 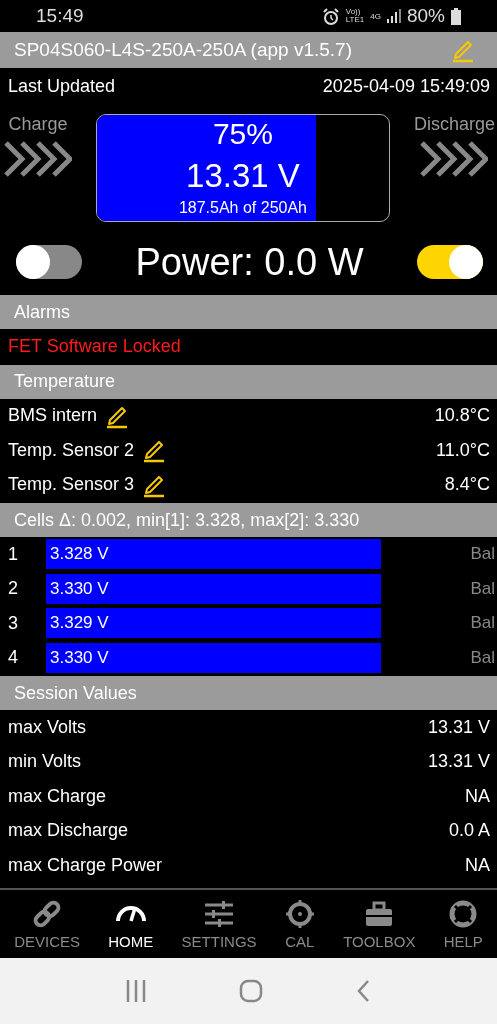 I want to click on nav-tab: HOME, so click(x=131, y=924).